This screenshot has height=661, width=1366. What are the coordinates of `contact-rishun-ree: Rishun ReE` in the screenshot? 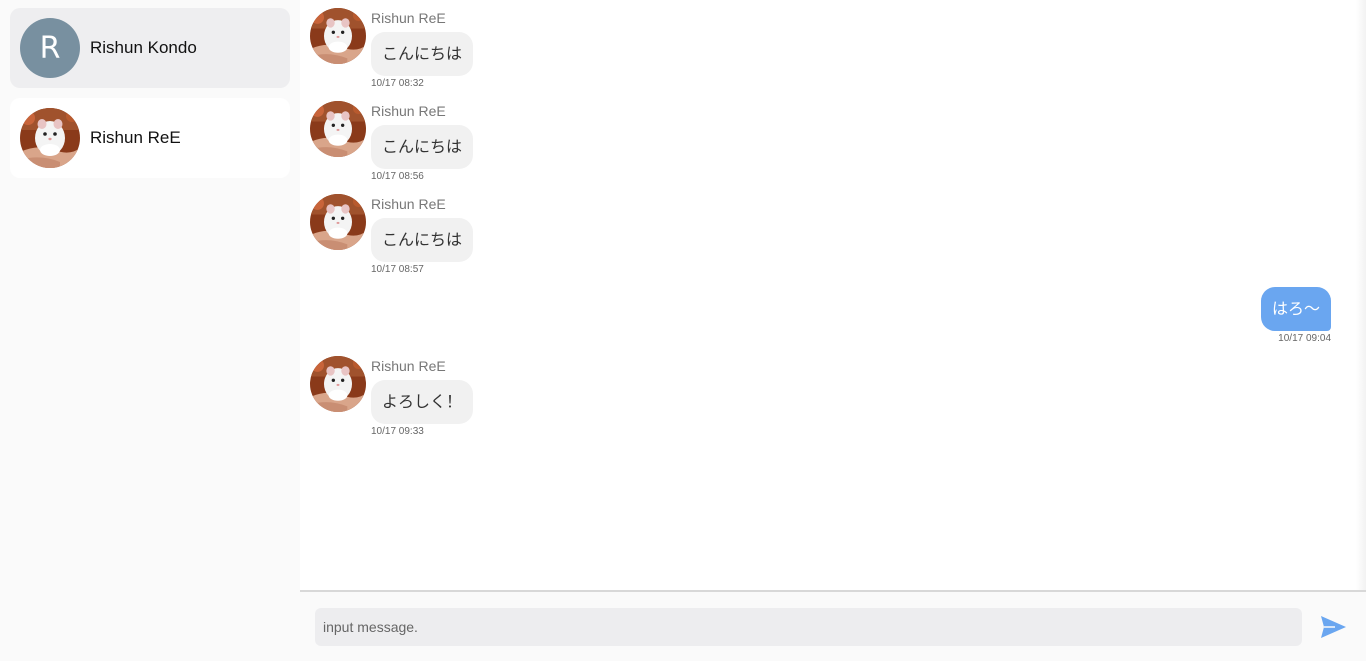 It's located at (150, 138).